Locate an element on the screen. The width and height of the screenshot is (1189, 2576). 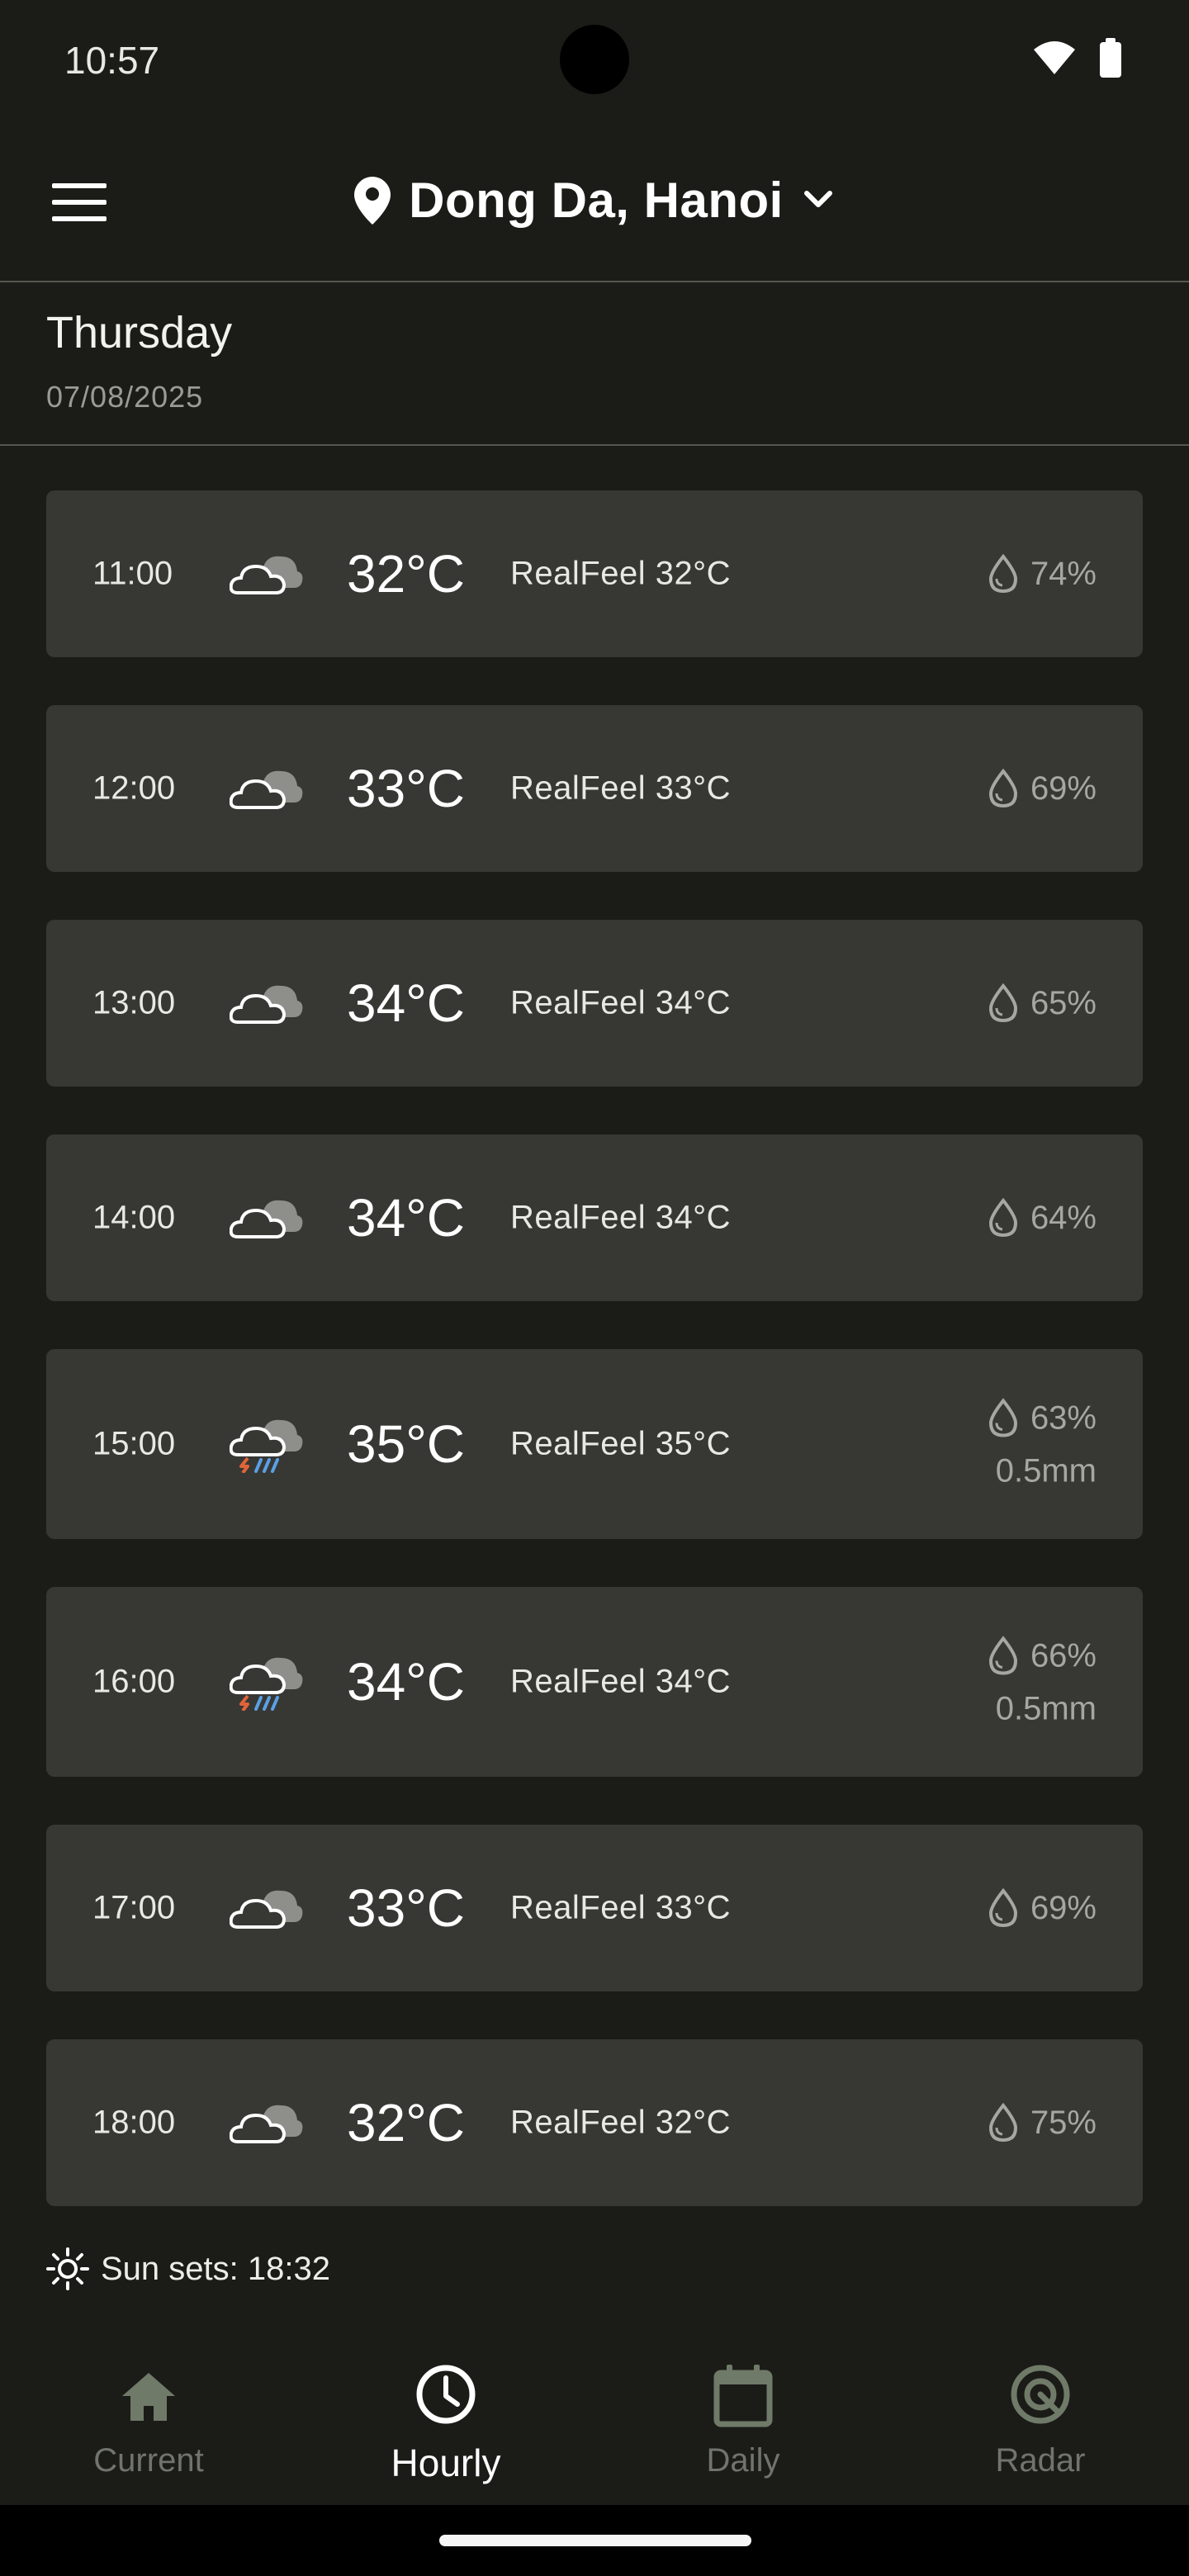
location-name: Dong Da, Hanoi is located at coordinates (596, 200).